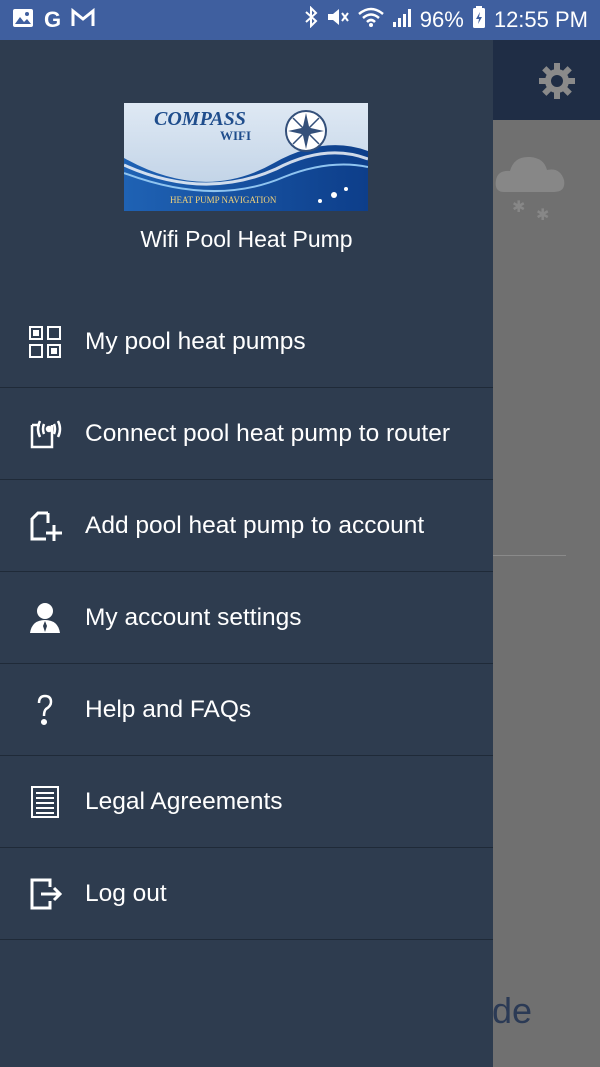 This screenshot has height=1067, width=600. I want to click on menu-item-help-faqs: Help and FAQs, so click(246, 710).